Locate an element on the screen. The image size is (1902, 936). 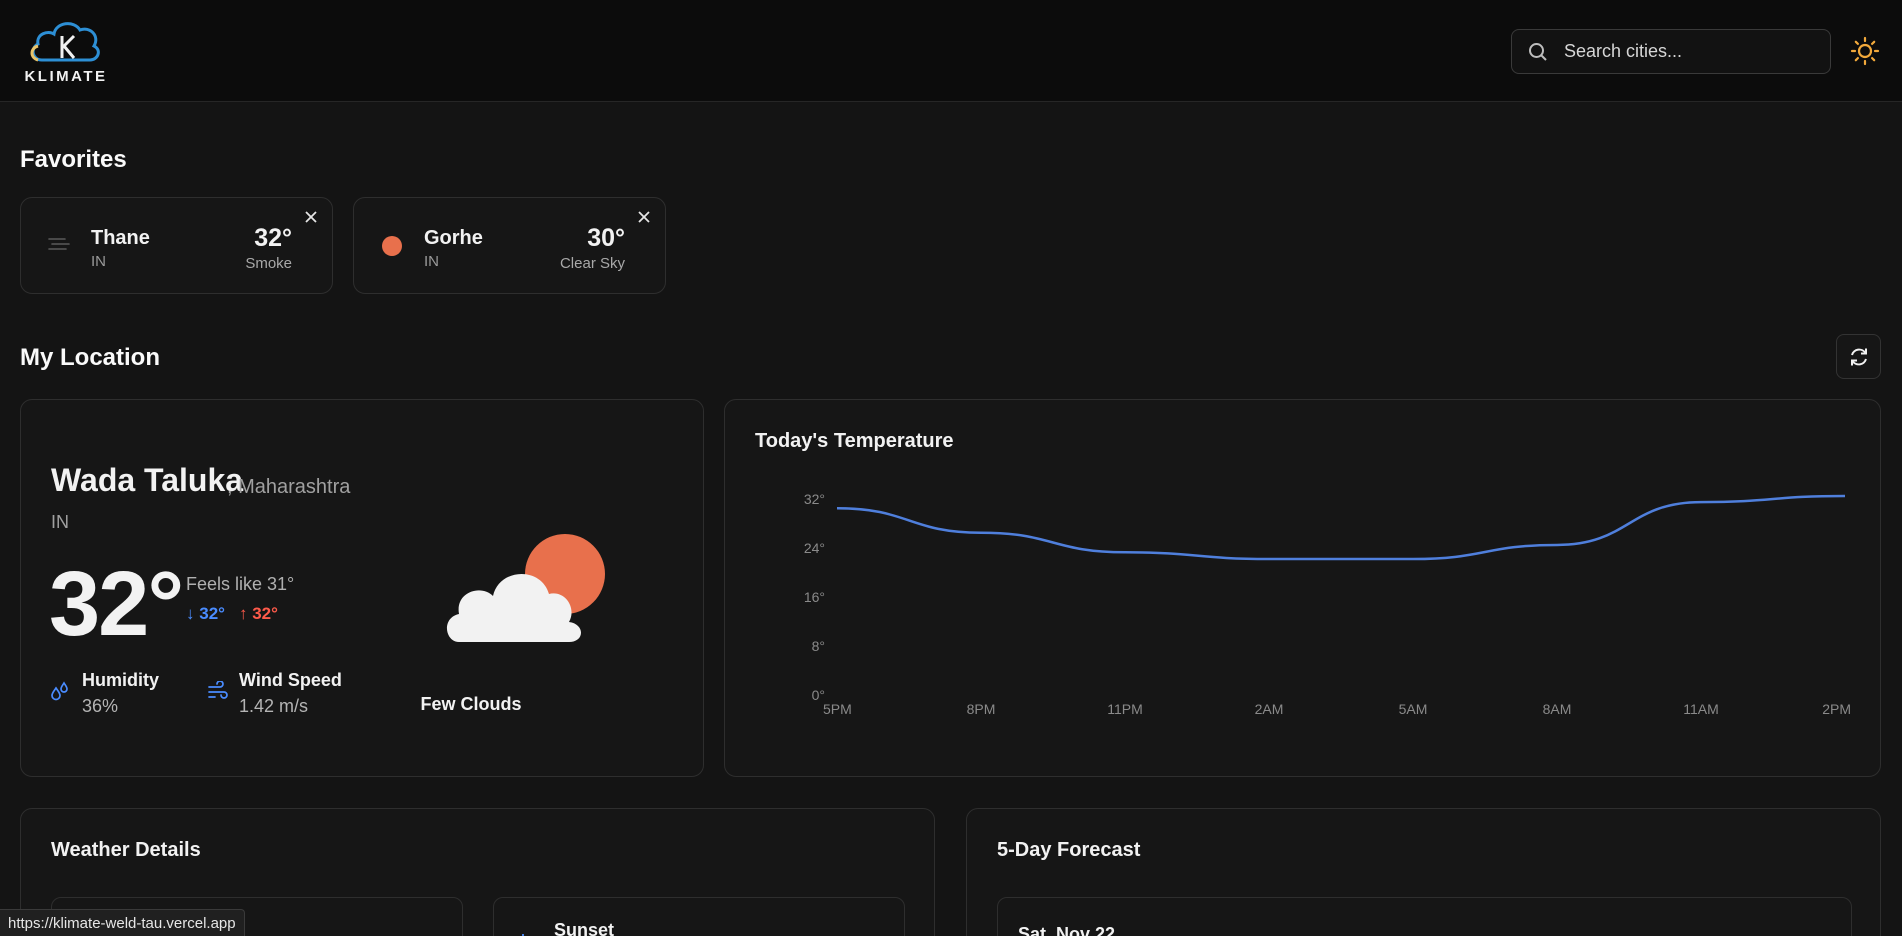
droplets-icon is located at coordinates (59, 691).